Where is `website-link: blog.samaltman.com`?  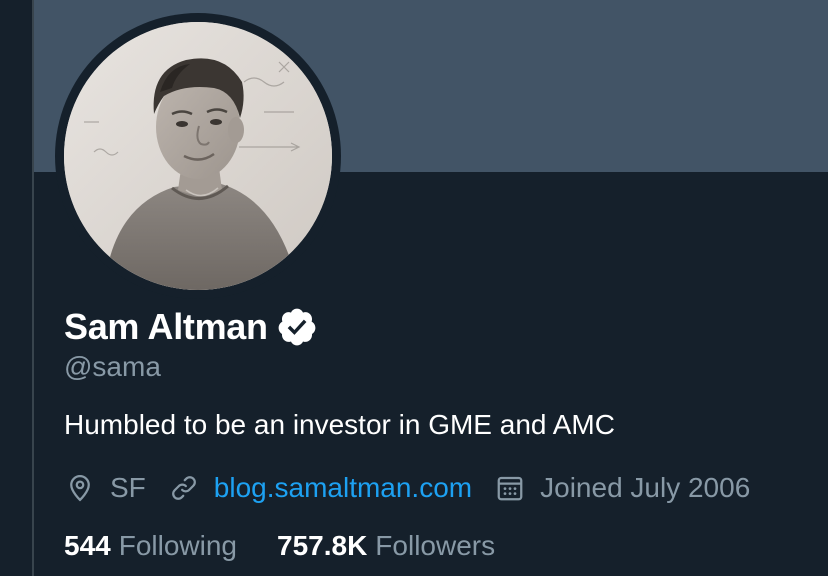 website-link: blog.samaltman.com is located at coordinates (343, 488).